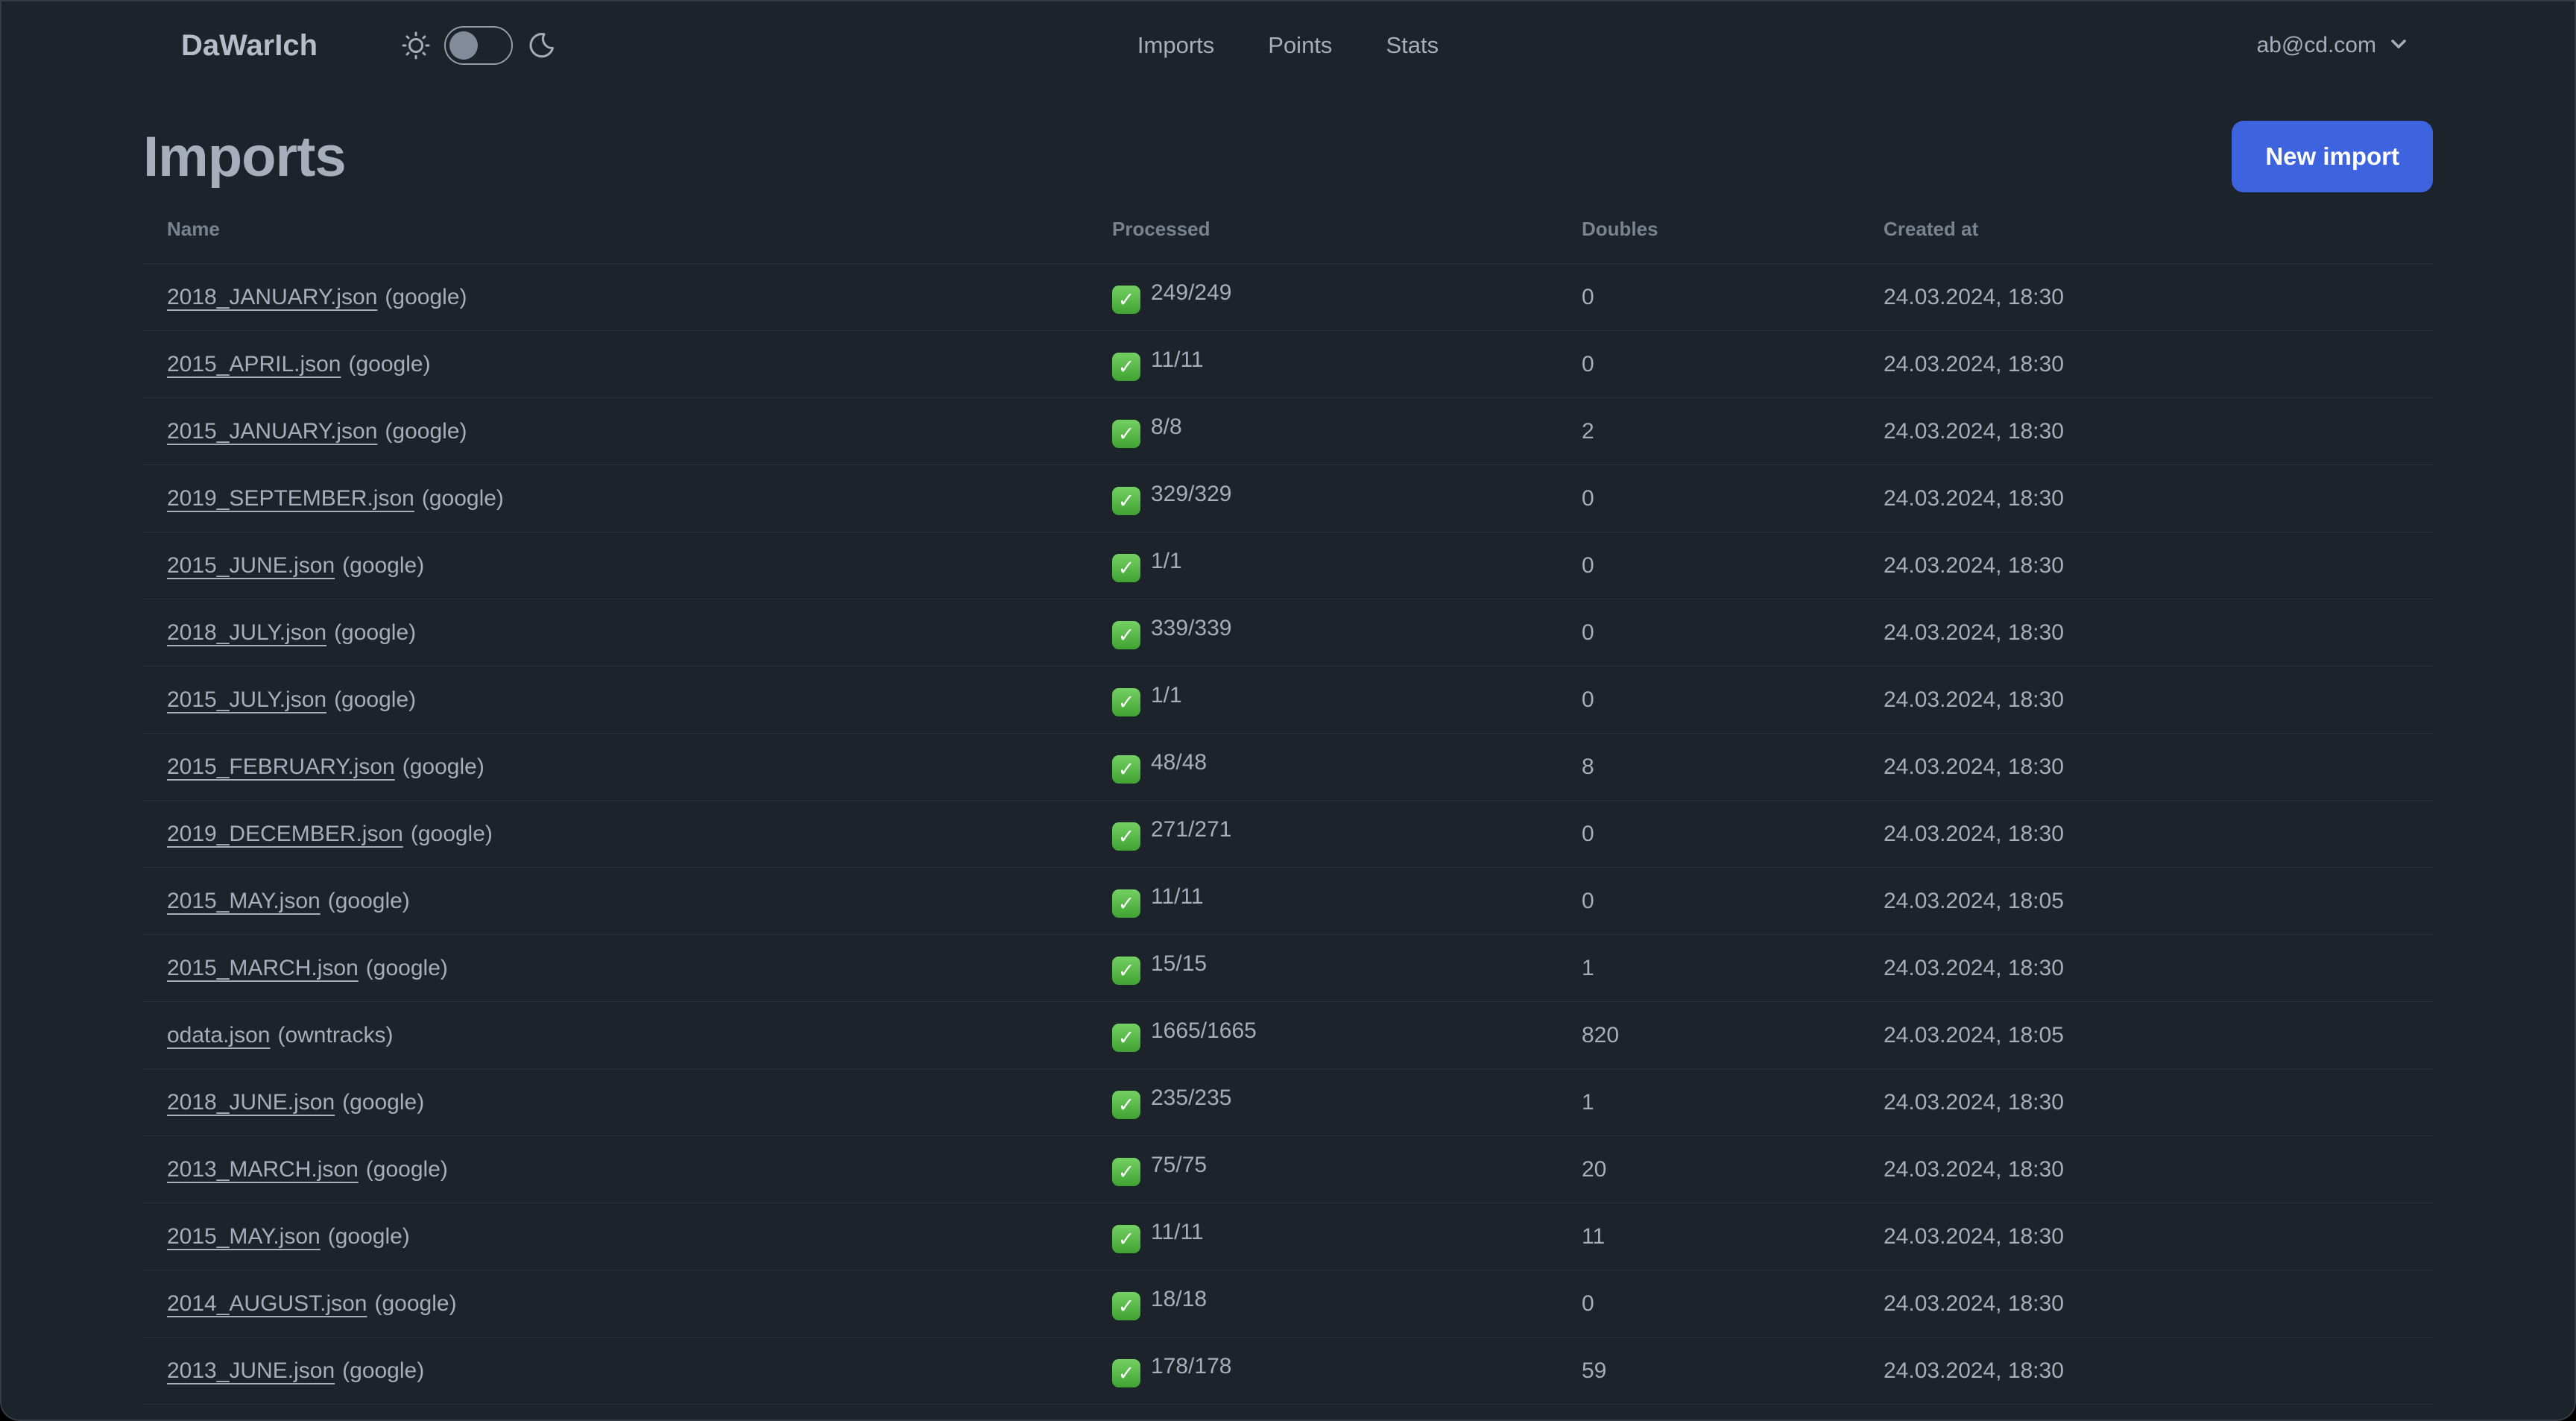 This screenshot has height=1421, width=2576. I want to click on name-cell: 2018_JUNE.json (google), so click(615, 1102).